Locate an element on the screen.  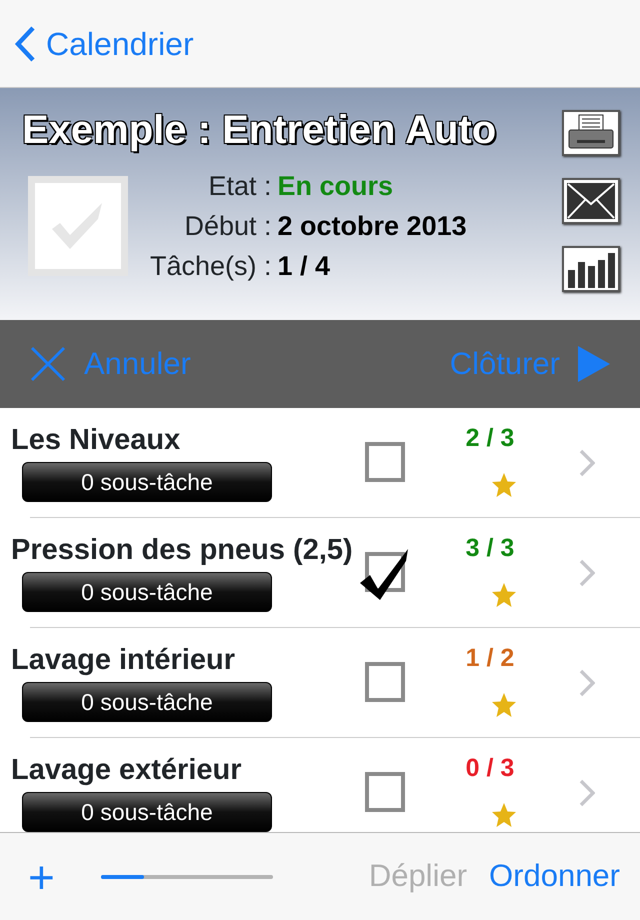
field-label: Tâche(s) : is located at coordinates (211, 266).